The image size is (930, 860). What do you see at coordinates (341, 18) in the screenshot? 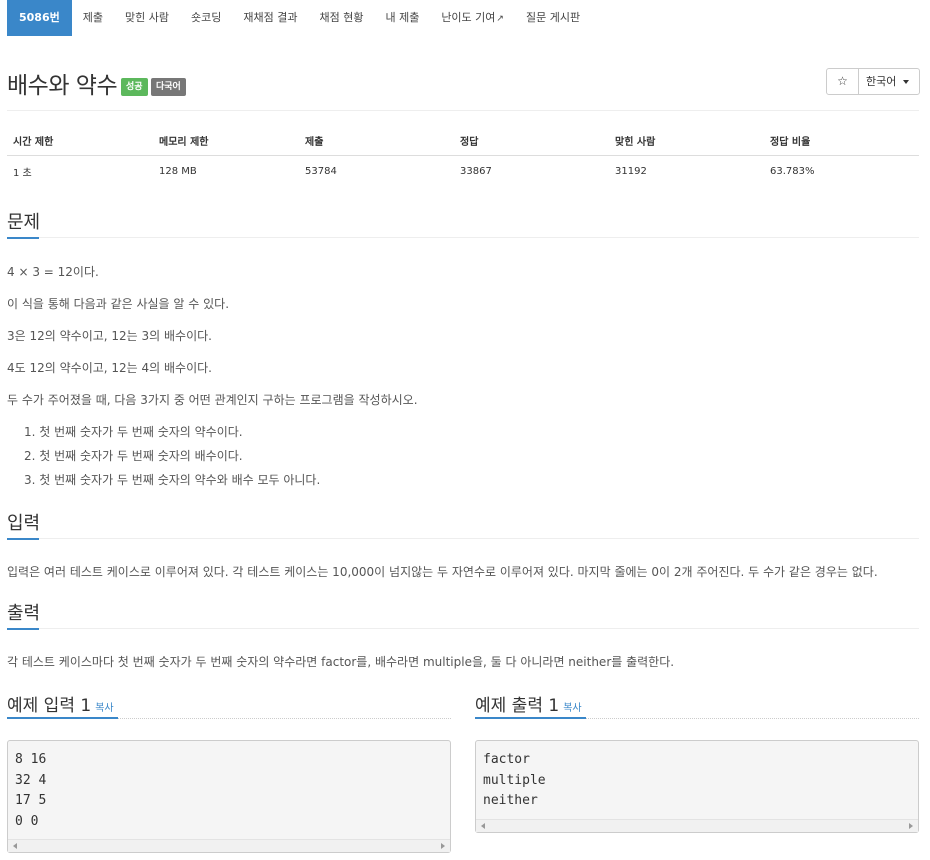
I see `tab-judge-status: 채점 현황` at bounding box center [341, 18].